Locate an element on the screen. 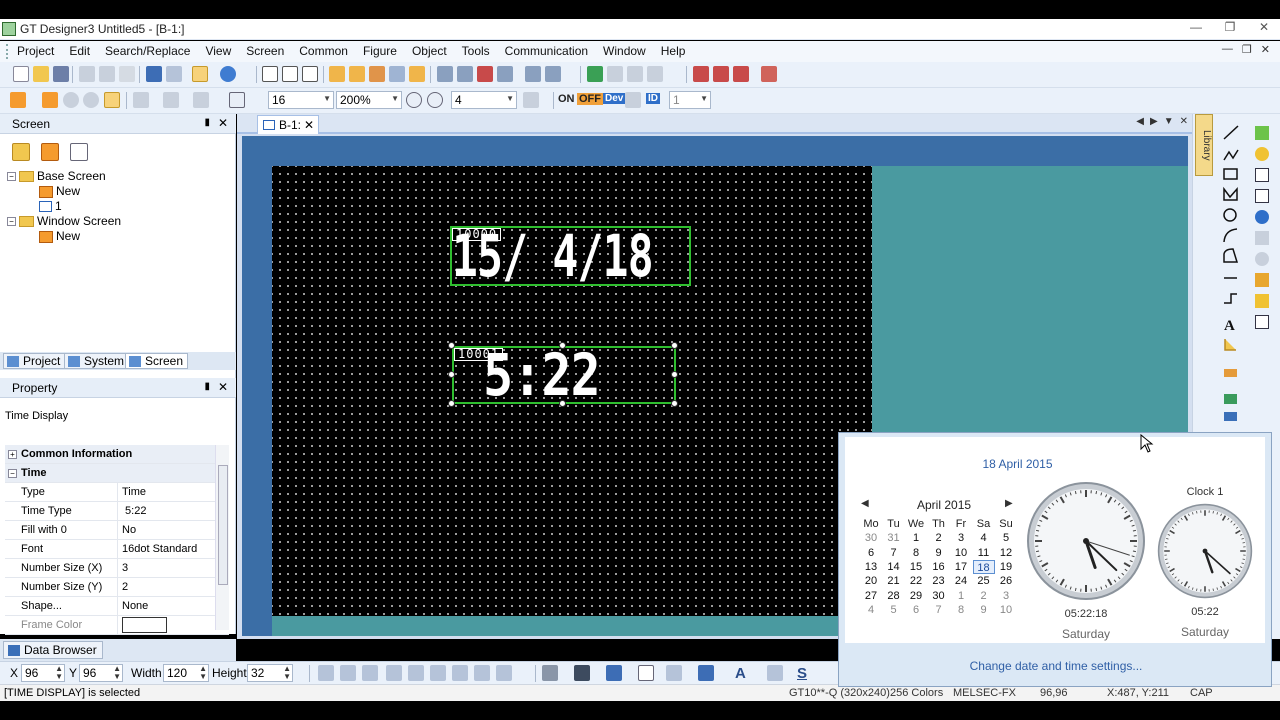  debug-icon is located at coordinates (655, 74).